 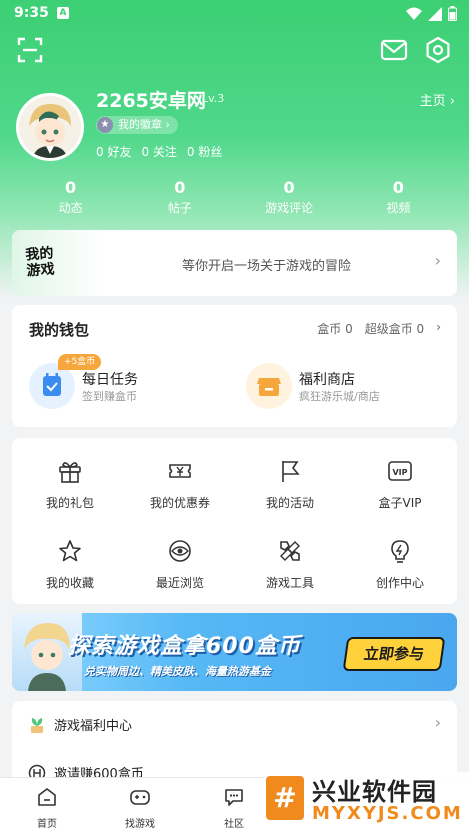 What do you see at coordinates (180, 471) in the screenshot?
I see `coupon-icon` at bounding box center [180, 471].